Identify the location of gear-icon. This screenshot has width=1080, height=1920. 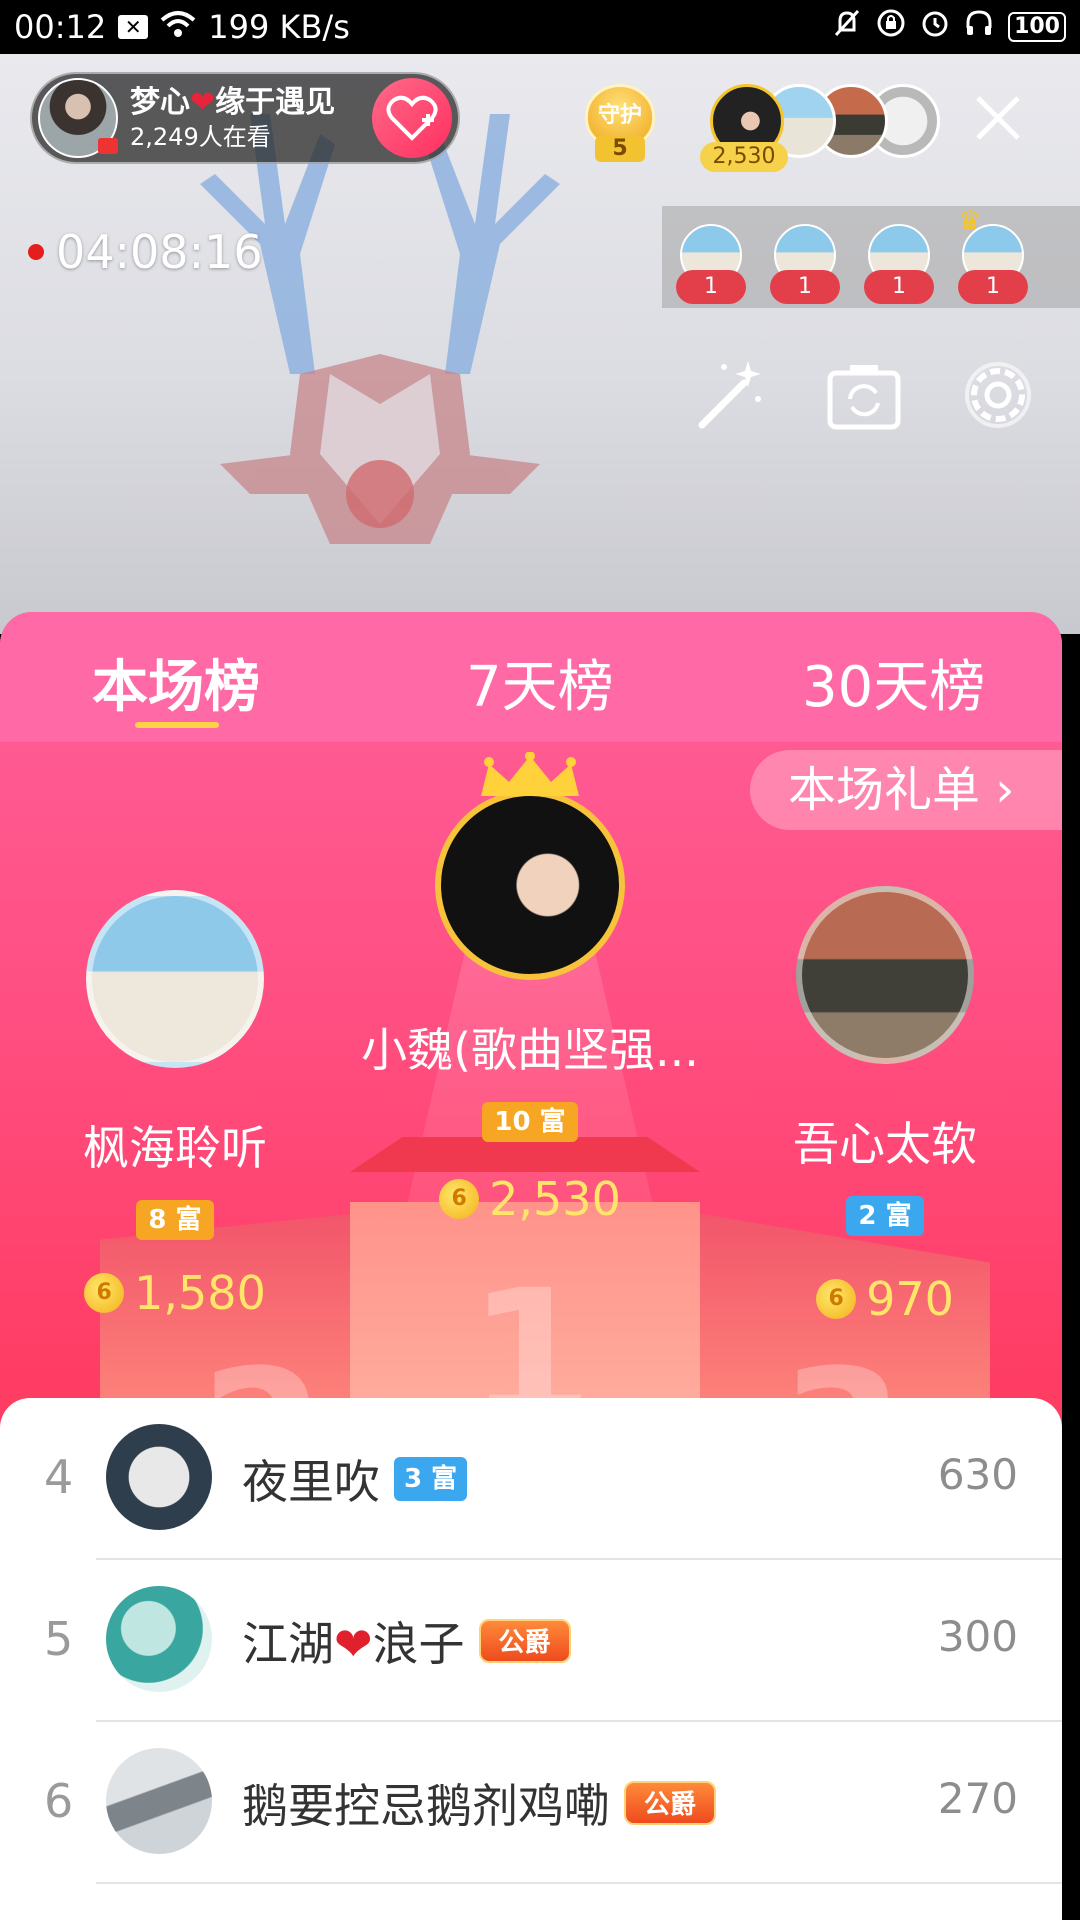
(998, 395).